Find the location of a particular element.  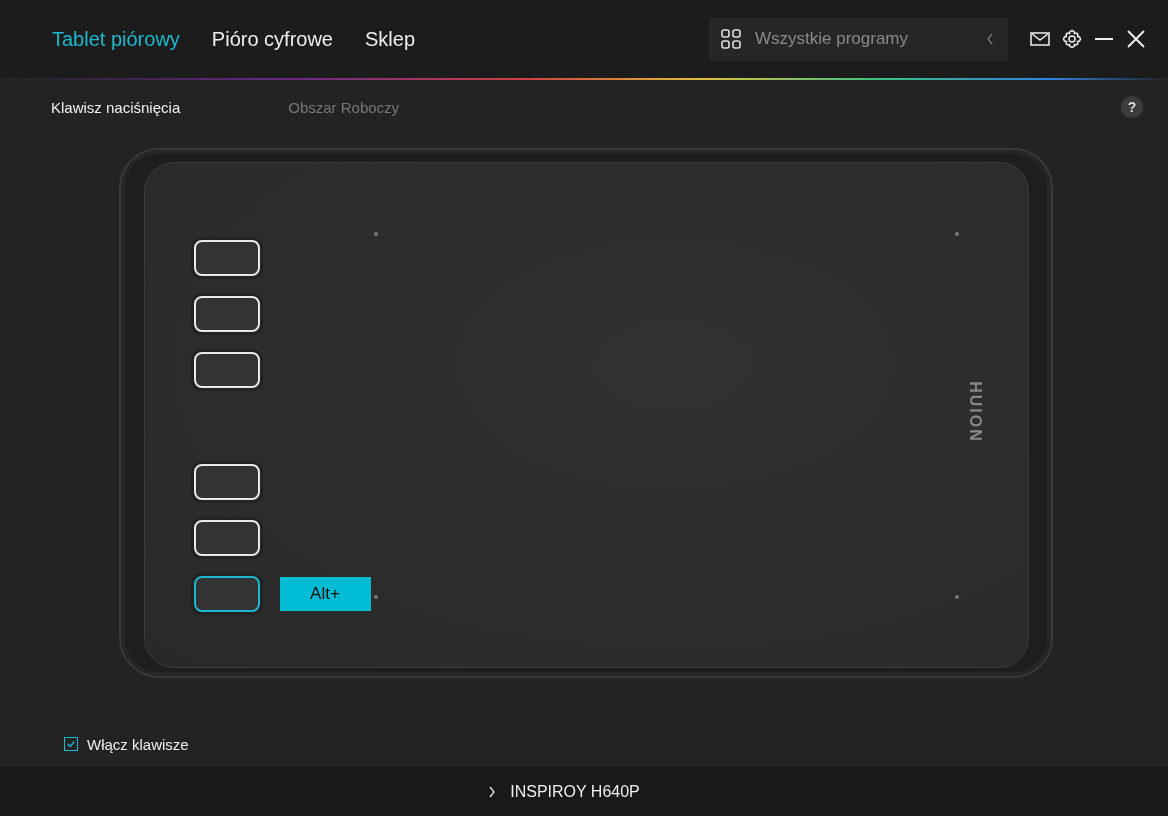

help-button: ? is located at coordinates (1132, 107).